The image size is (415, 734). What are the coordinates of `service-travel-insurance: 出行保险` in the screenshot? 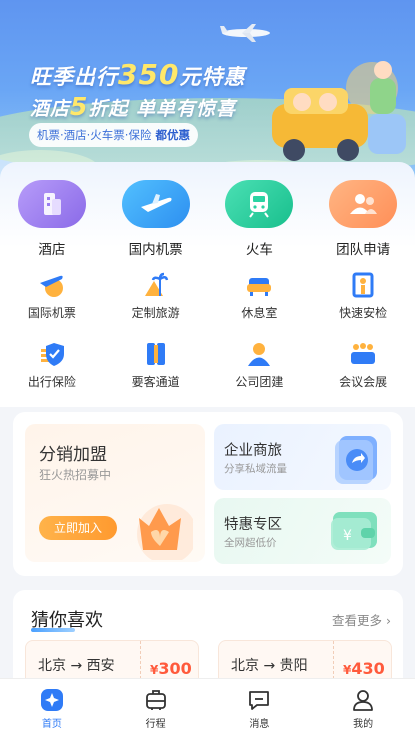 It's located at (52, 364).